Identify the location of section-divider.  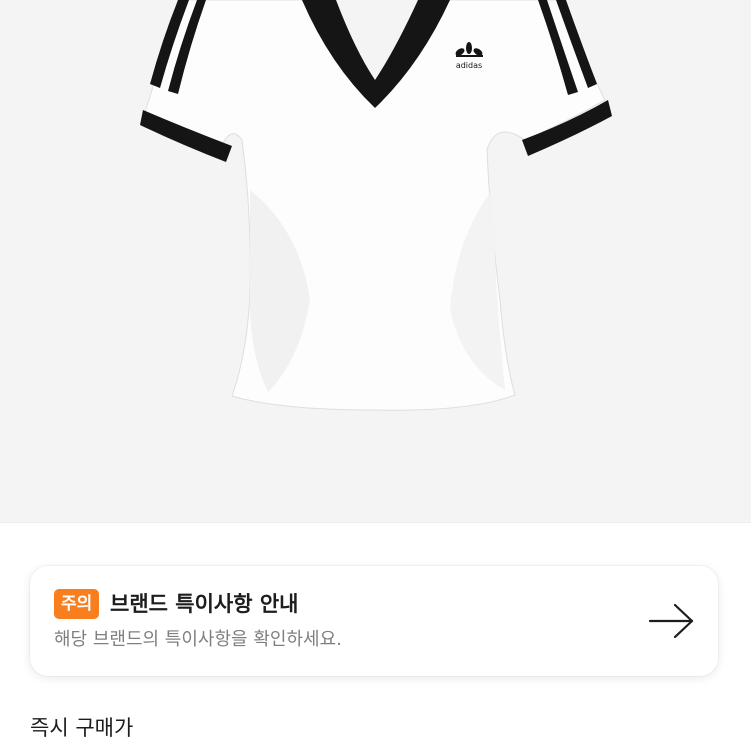
(375, 522).